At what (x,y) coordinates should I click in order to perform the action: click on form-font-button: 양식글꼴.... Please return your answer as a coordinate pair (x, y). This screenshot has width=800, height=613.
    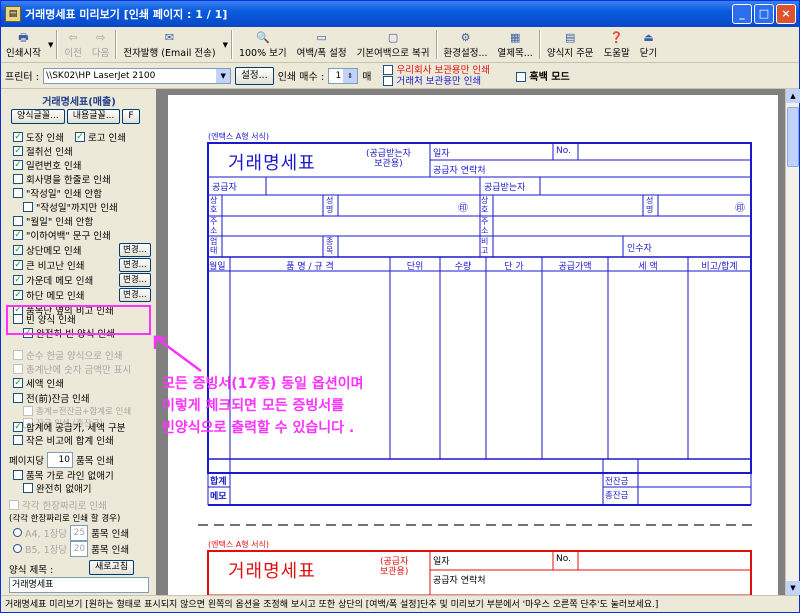
    Looking at the image, I should click on (38, 116).